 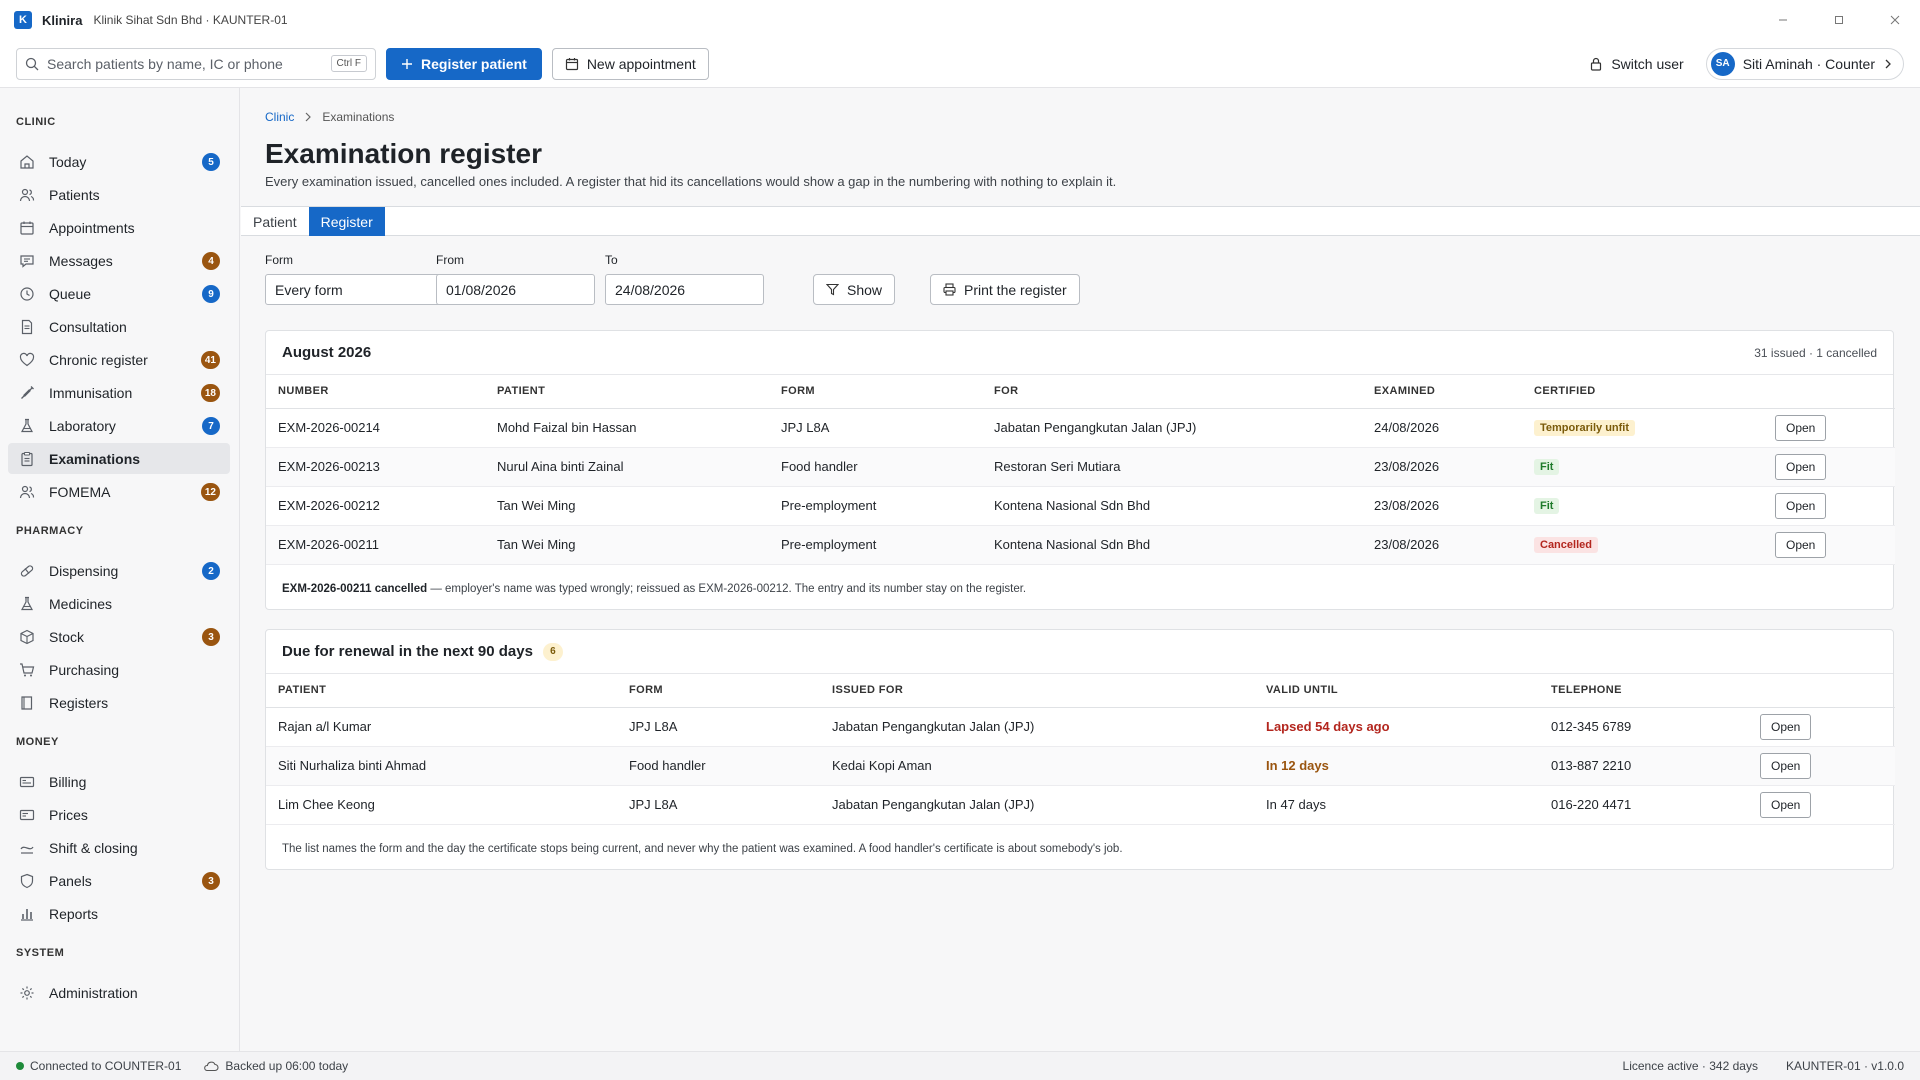 What do you see at coordinates (1642, 428) in the screenshot?
I see `certified-cell: Temporarily unfit` at bounding box center [1642, 428].